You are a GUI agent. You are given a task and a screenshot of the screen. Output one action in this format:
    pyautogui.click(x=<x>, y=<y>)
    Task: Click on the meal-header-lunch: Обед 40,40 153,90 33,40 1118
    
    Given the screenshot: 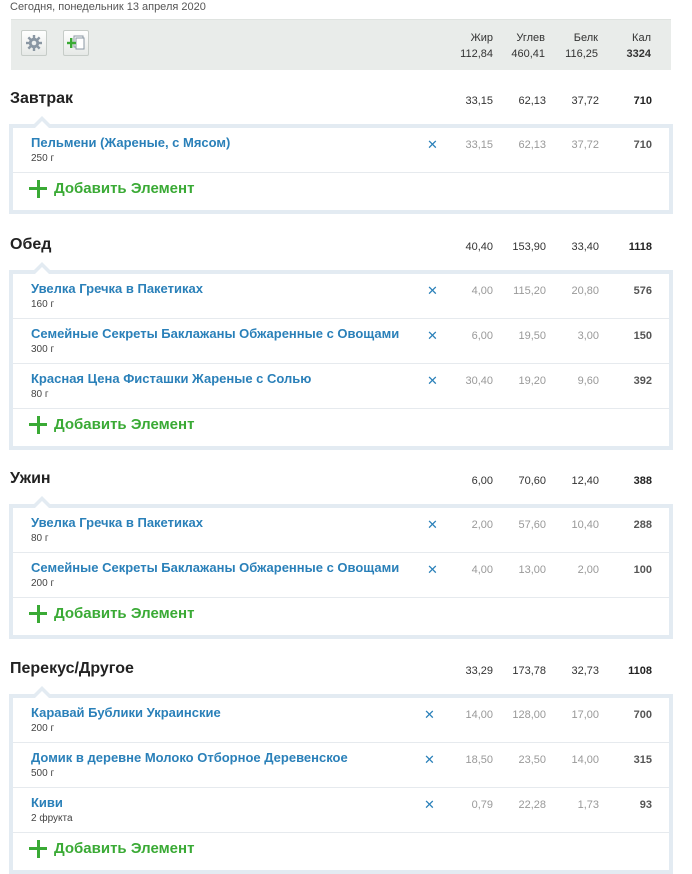 What is the action you would take?
    pyautogui.click(x=346, y=248)
    